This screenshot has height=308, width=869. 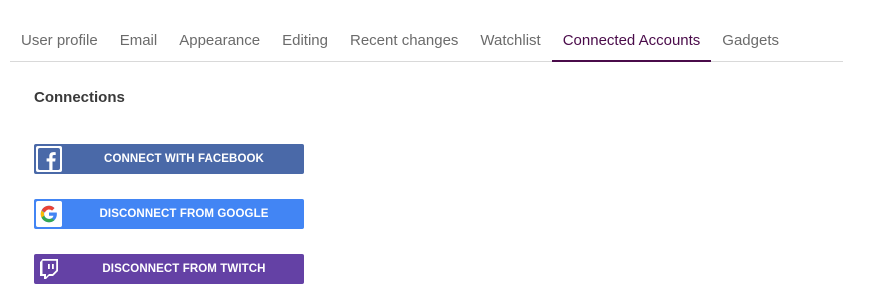 What do you see at coordinates (139, 41) in the screenshot?
I see `tab-email: Email` at bounding box center [139, 41].